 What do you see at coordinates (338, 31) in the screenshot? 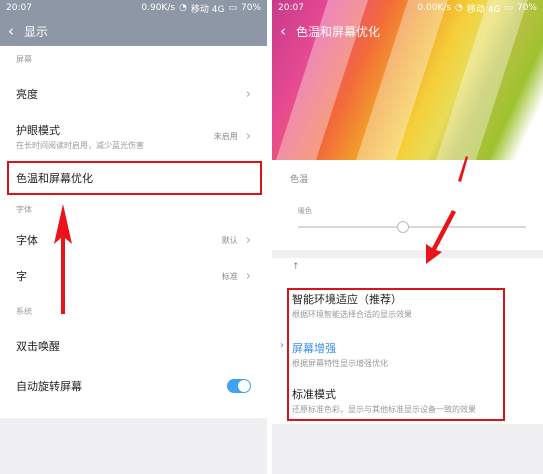
I see `page-title: 色温和屏幕优化` at bounding box center [338, 31].